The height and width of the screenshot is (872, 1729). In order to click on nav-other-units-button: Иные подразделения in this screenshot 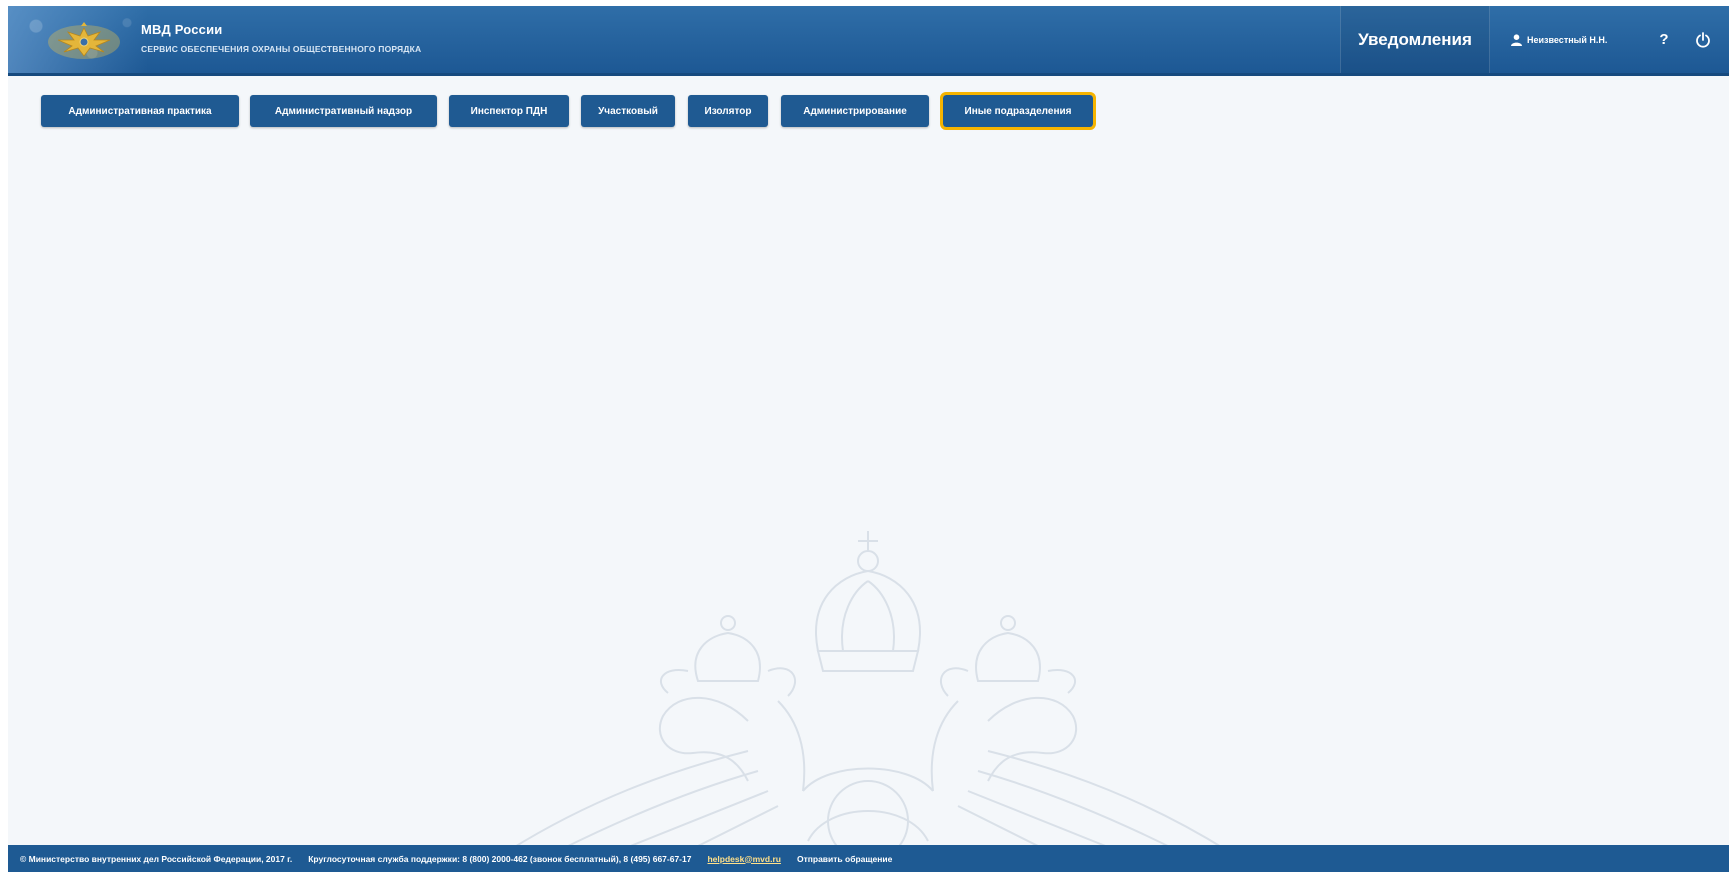, I will do `click(1018, 111)`.